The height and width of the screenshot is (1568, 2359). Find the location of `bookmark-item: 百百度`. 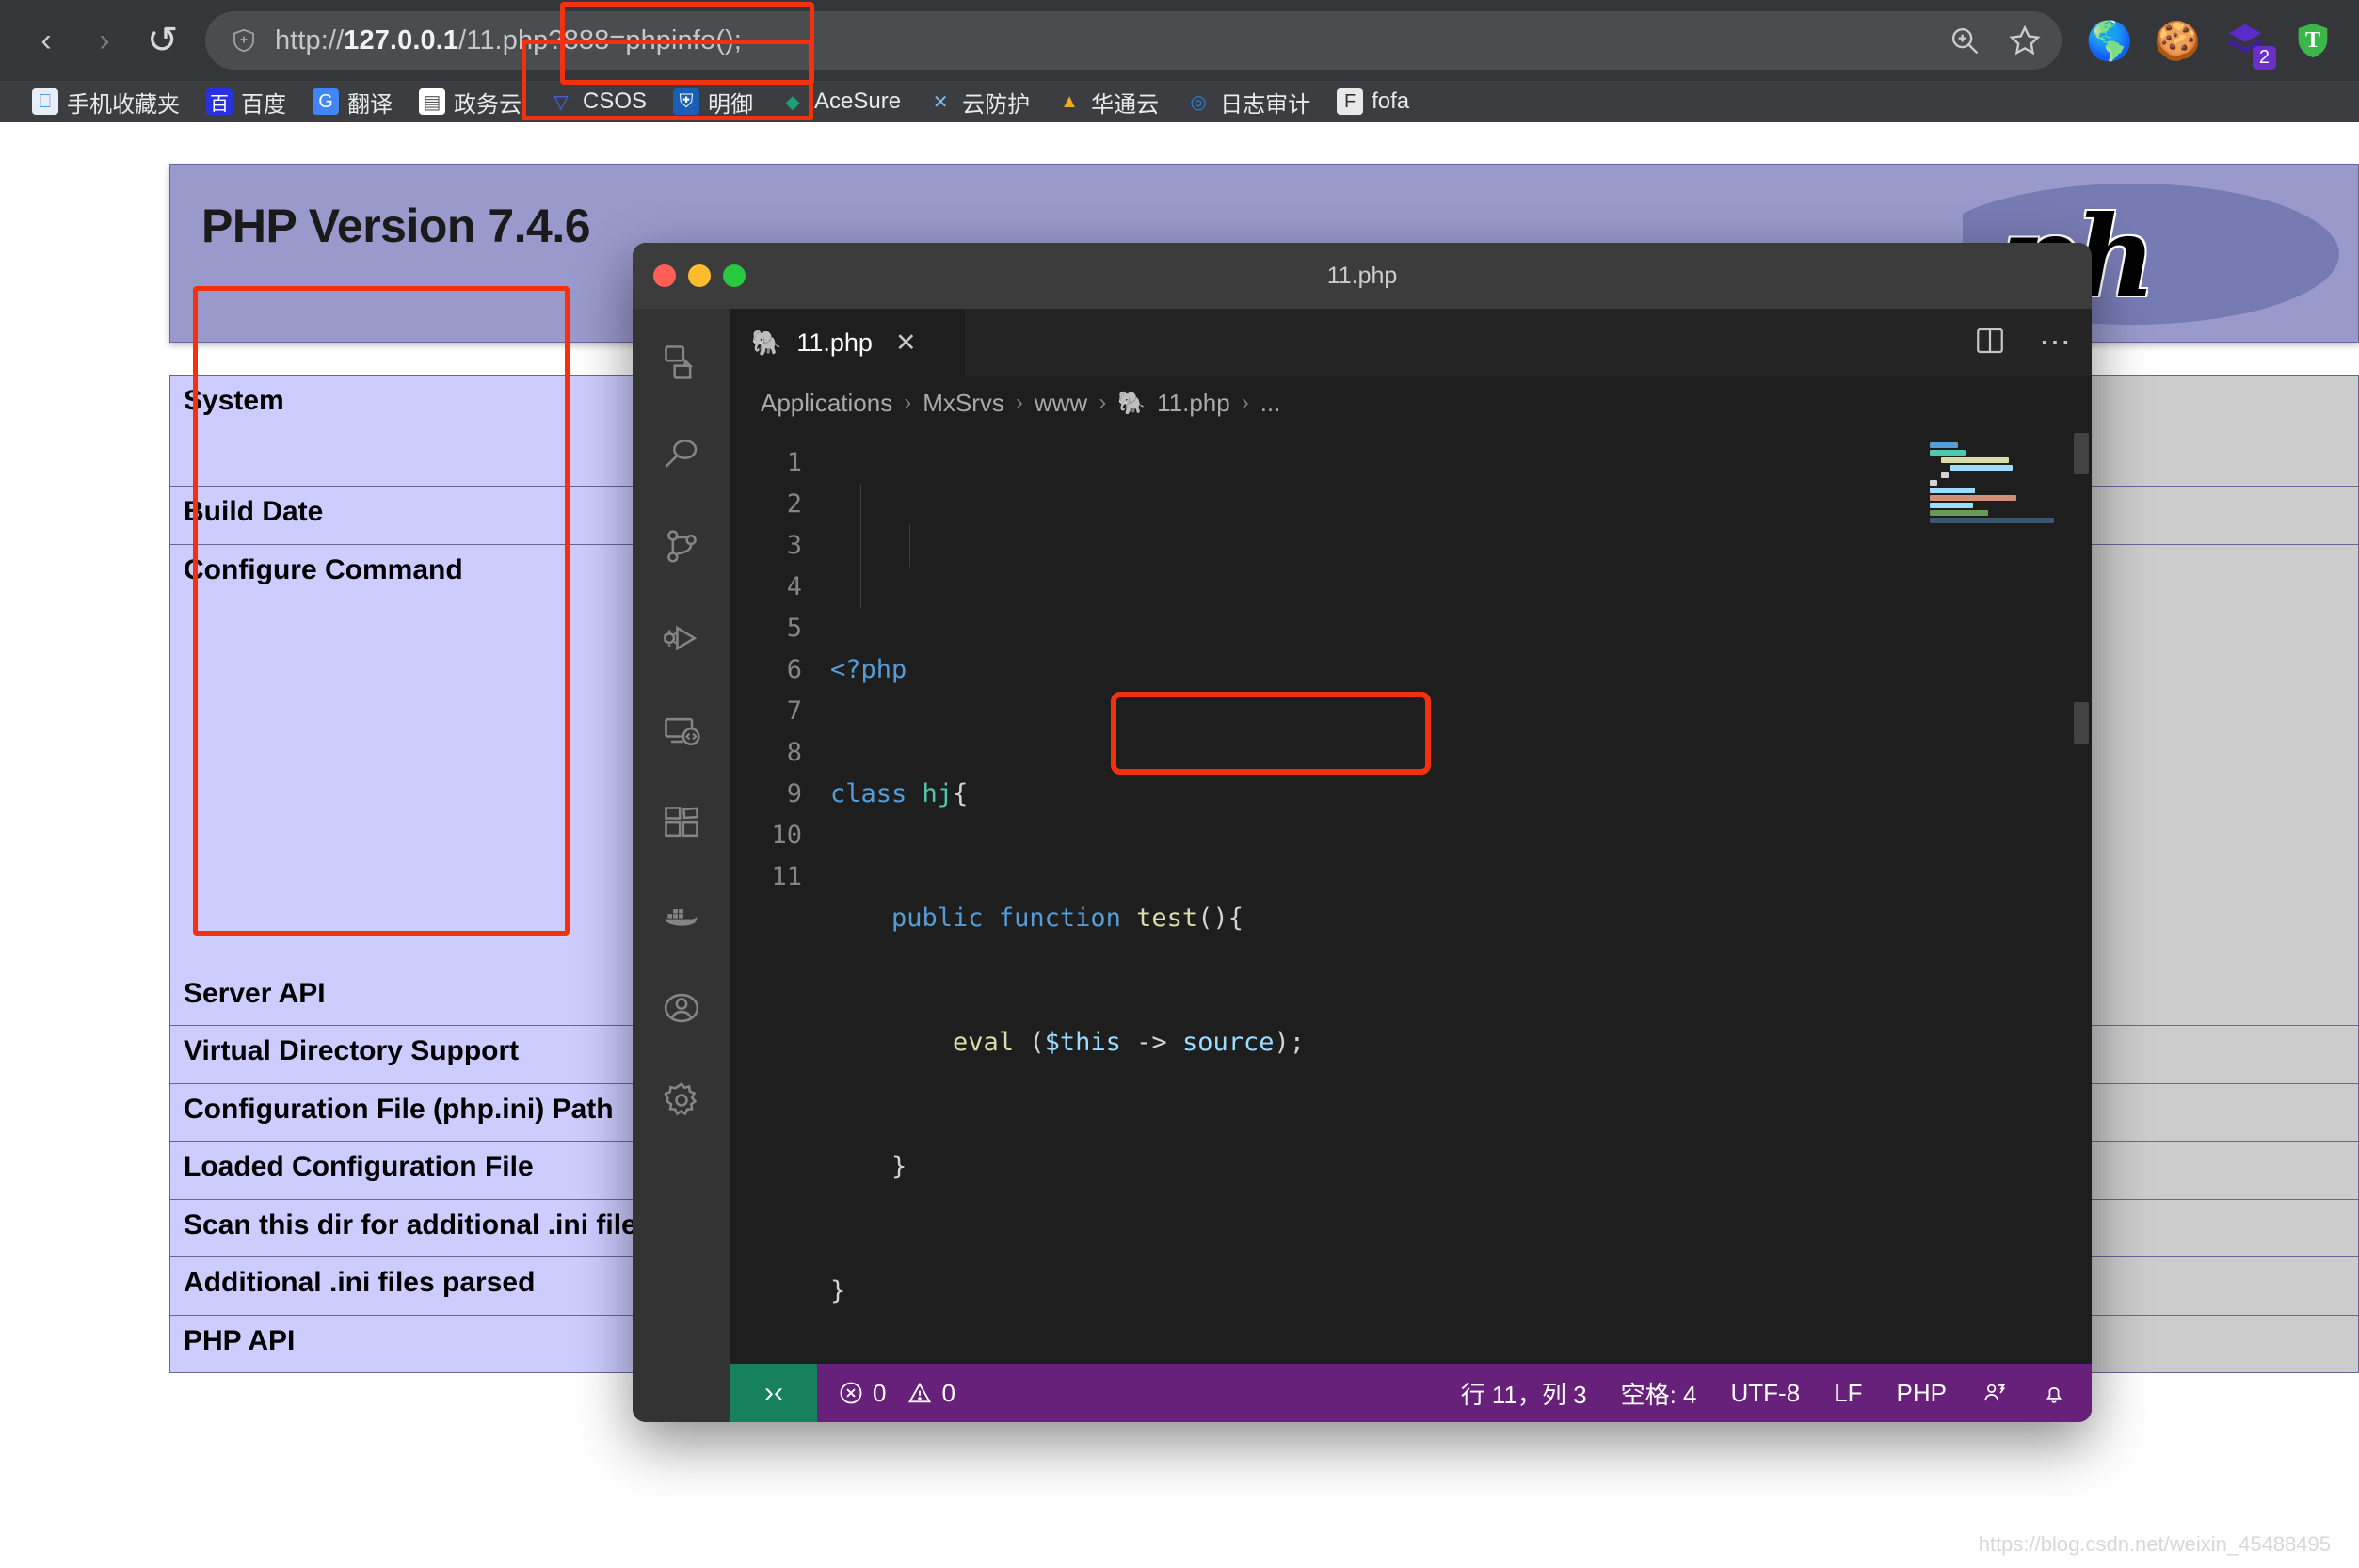

bookmark-item: 百百度 is located at coordinates (246, 101).